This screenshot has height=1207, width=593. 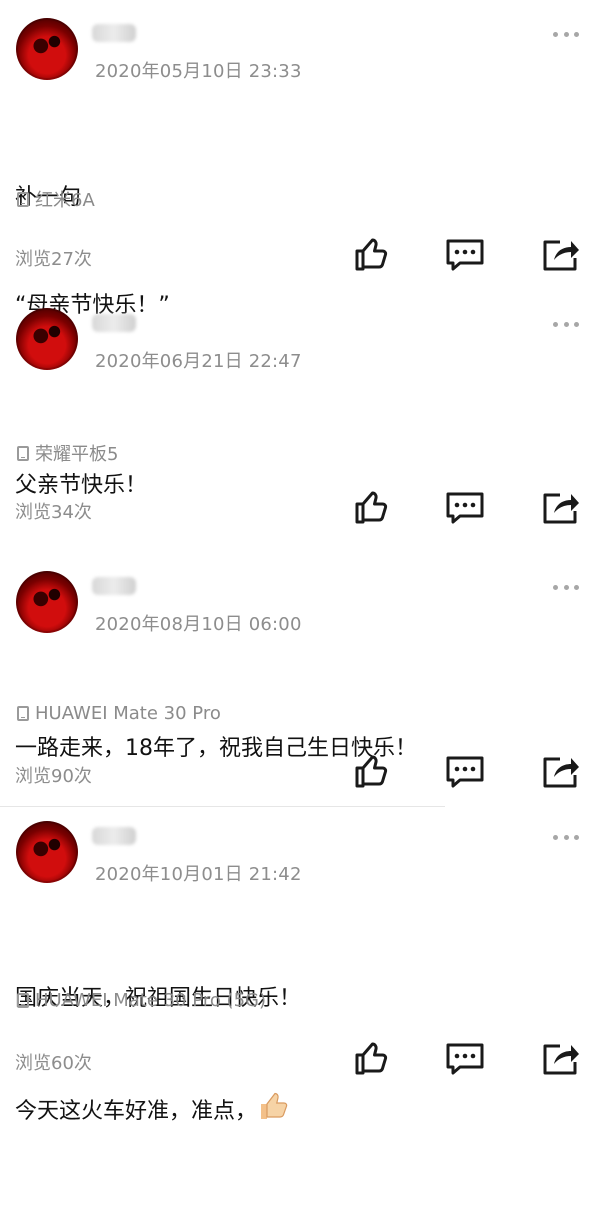 I want to click on device-name: HUAWEI Mate 30 Pro, so click(x=128, y=713).